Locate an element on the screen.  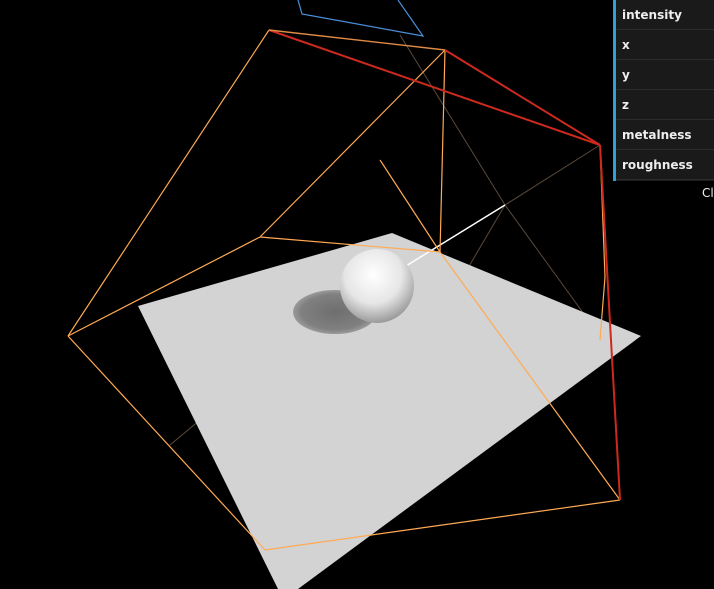
light-helper is located at coordinates (361, 18).